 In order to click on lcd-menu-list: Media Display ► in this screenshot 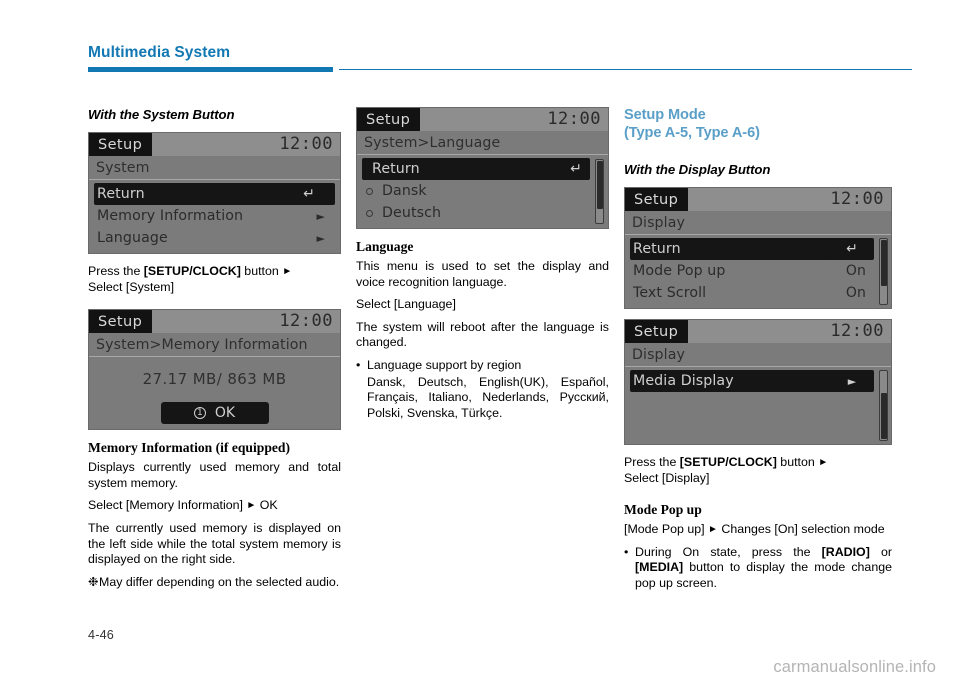, I will do `click(758, 405)`.